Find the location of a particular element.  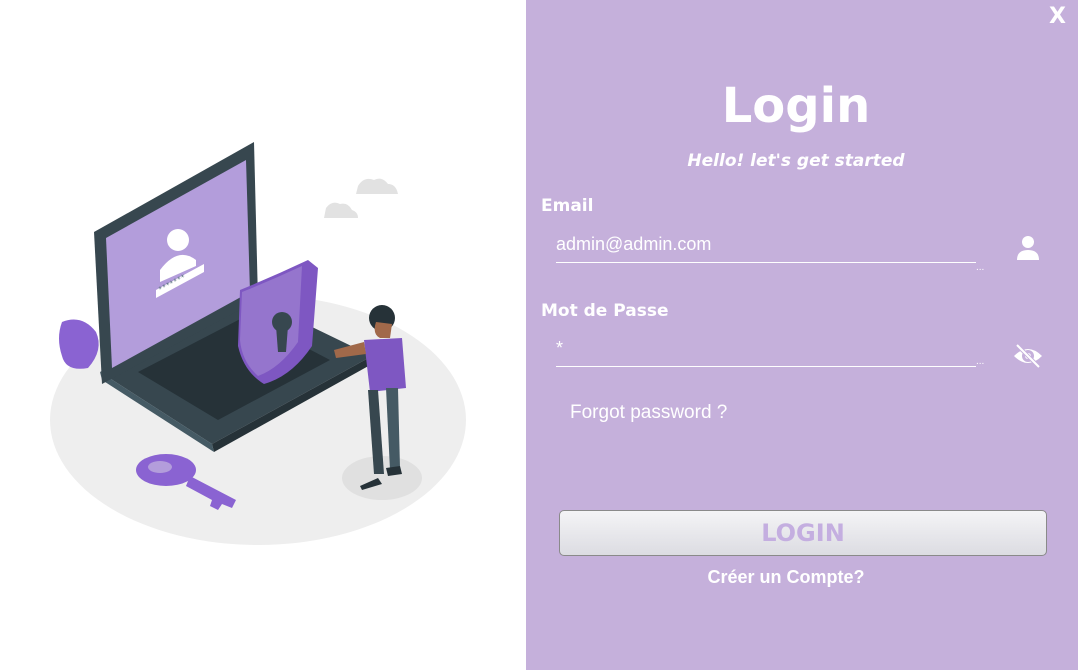

user-icon is located at coordinates (1028, 248).